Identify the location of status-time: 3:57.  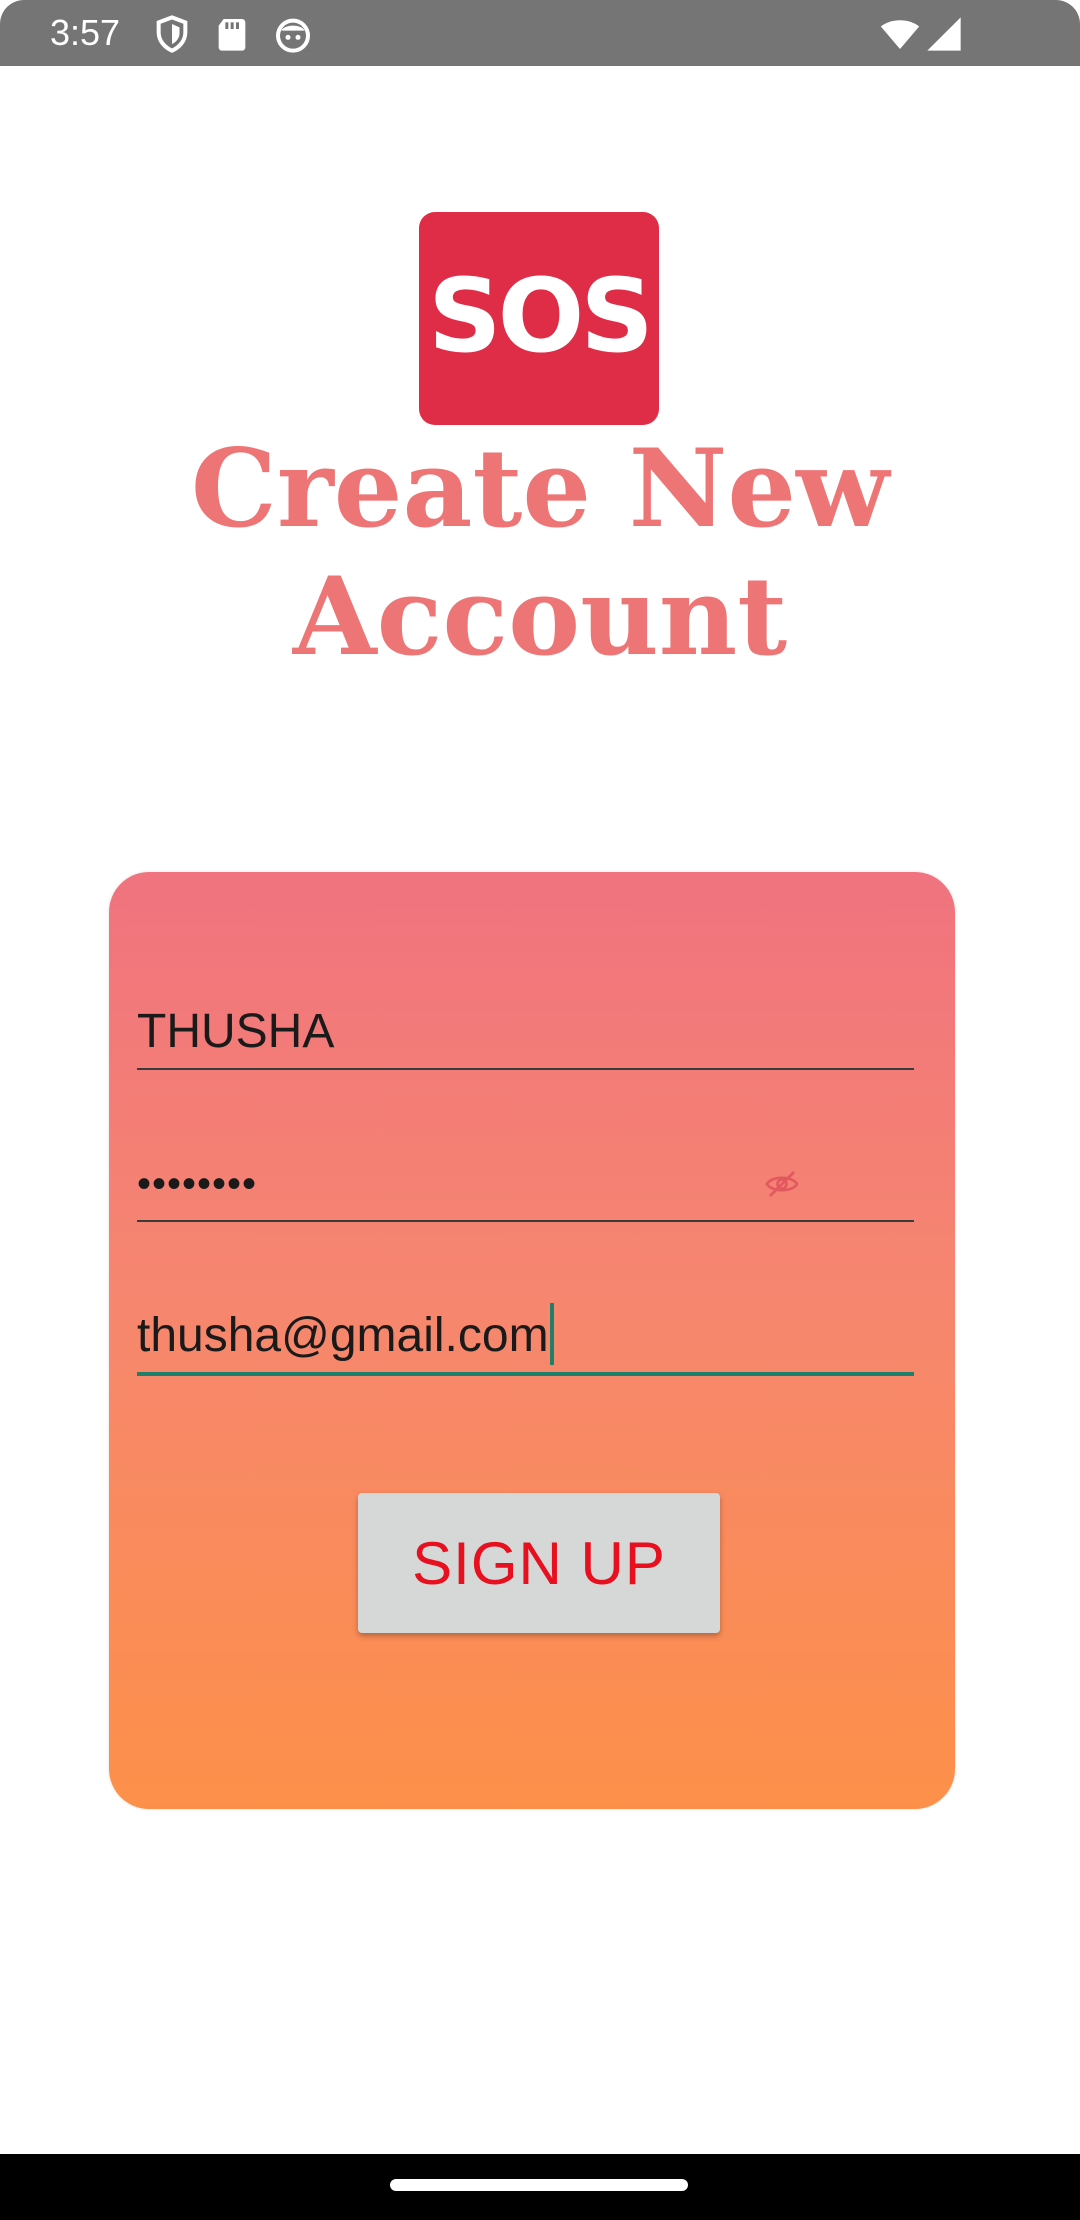
(85, 32).